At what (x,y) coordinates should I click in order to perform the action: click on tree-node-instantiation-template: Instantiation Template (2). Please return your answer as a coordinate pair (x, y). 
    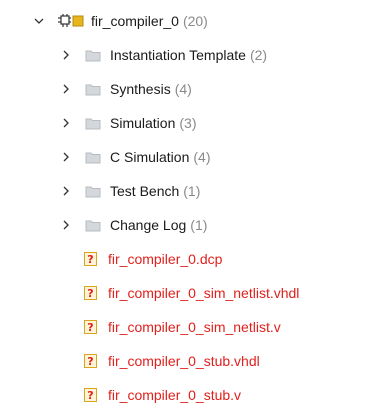
    Looking at the image, I should click on (190, 55).